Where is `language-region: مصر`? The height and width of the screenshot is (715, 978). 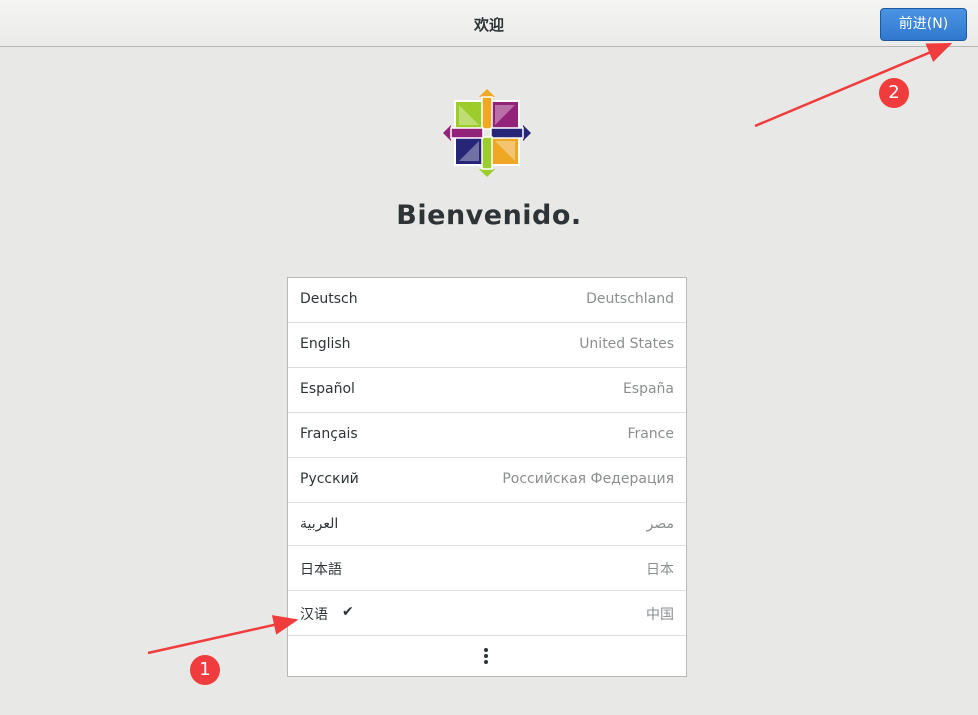
language-region: مصر is located at coordinates (660, 524).